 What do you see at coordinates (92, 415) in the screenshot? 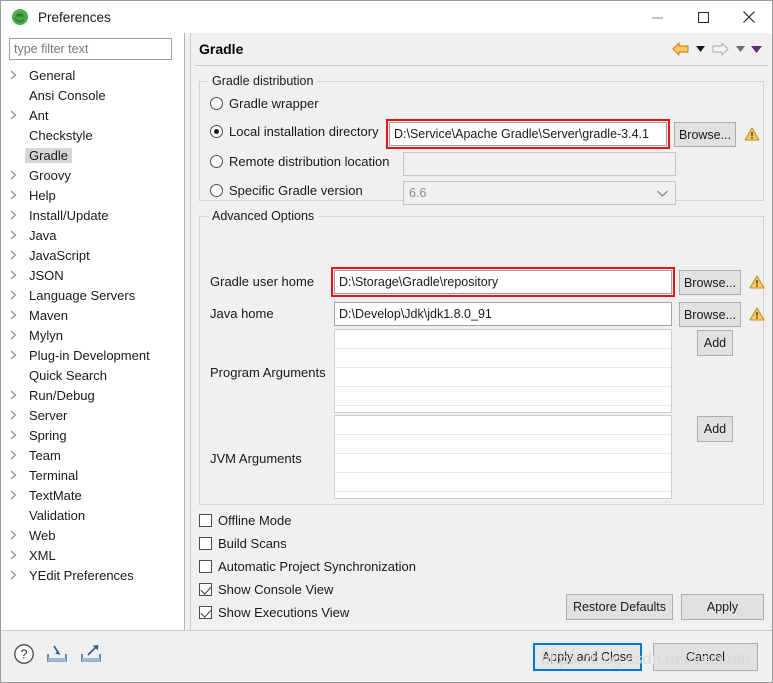
I see `sidebar-item-server: Server` at bounding box center [92, 415].